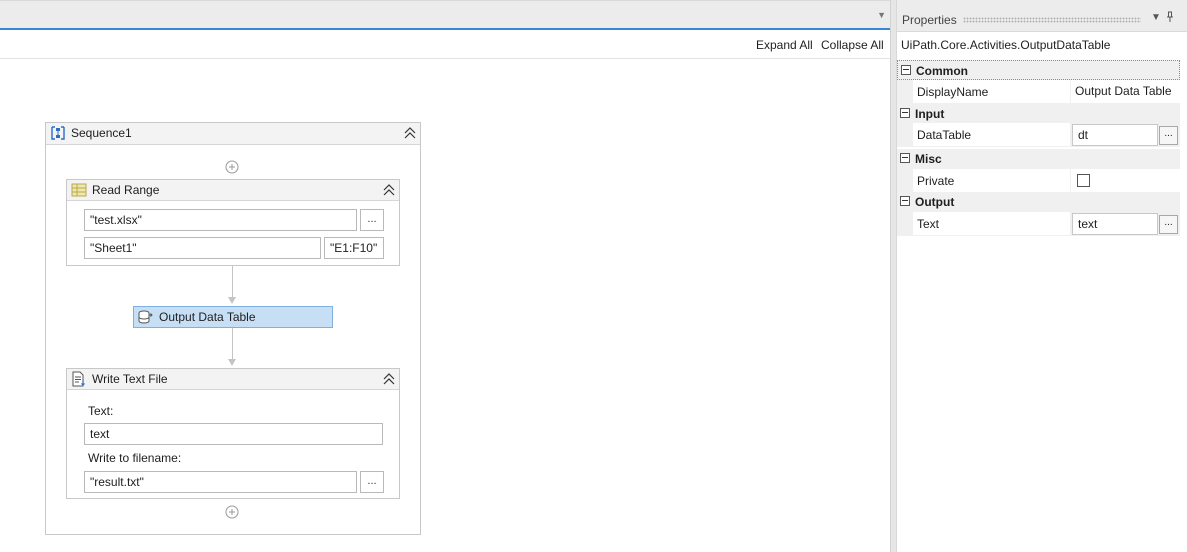  Describe the element at coordinates (1042, 16) in the screenshot. I see `properties-header: Properties ▼` at that location.